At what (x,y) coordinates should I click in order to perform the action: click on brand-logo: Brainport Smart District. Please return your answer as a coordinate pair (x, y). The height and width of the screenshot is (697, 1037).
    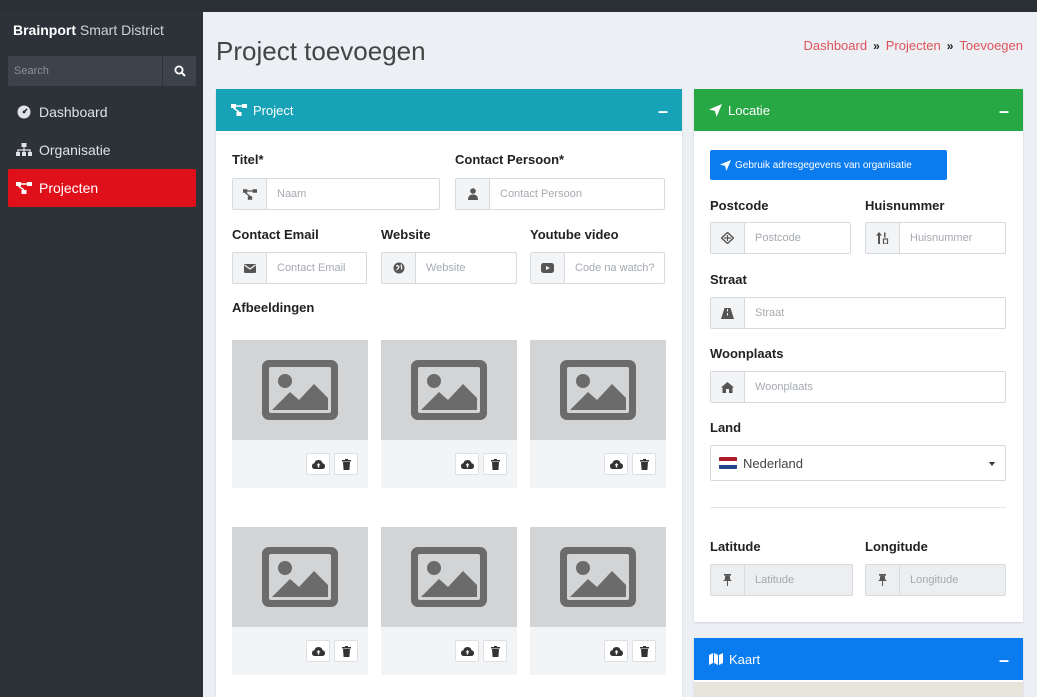
    Looking at the image, I should click on (101, 34).